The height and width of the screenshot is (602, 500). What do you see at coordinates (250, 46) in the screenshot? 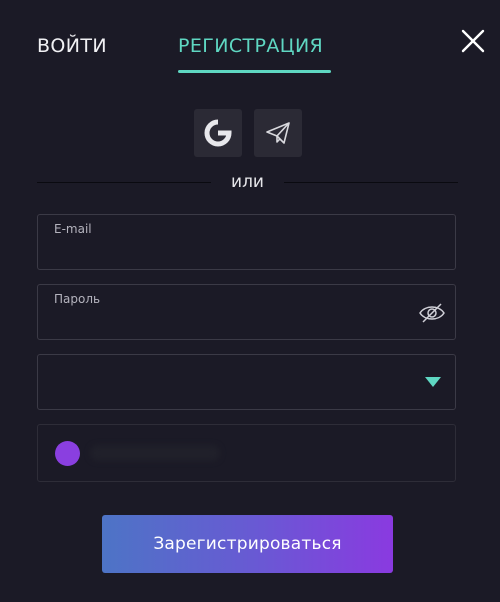
I see `tab-register: РЕГИСТРАЦИЯ` at bounding box center [250, 46].